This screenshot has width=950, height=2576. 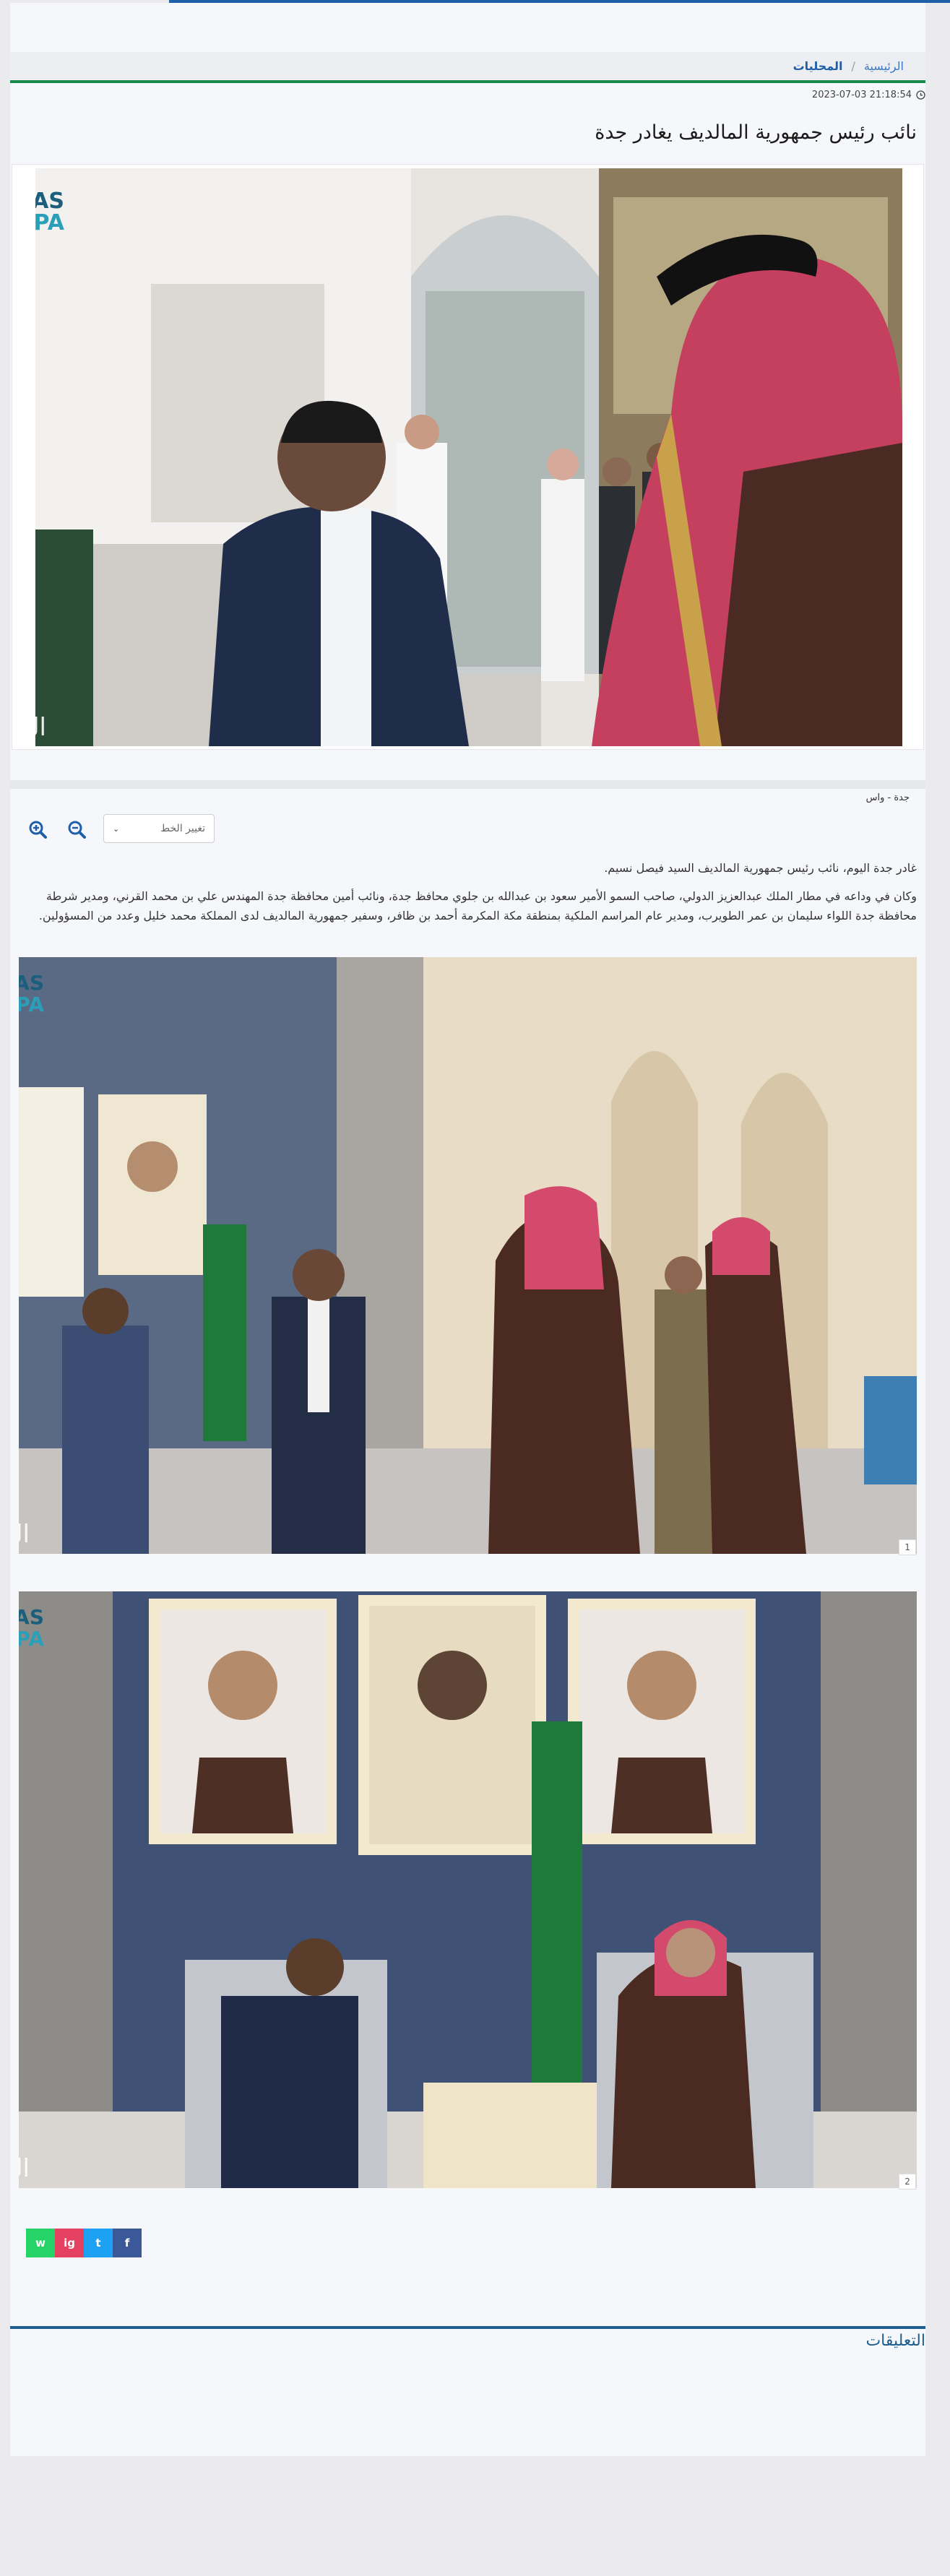 I want to click on instagram-share-button: ig, so click(x=69, y=2243).